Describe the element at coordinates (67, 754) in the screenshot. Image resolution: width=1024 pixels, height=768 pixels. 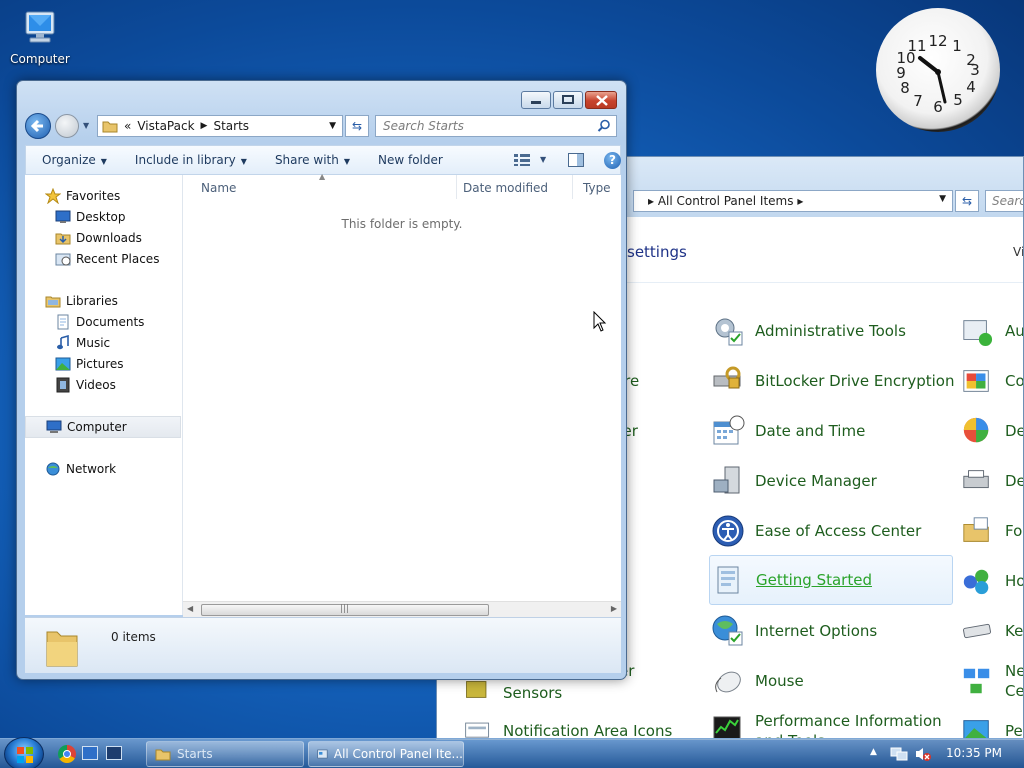
I see `chrome-icon` at that location.